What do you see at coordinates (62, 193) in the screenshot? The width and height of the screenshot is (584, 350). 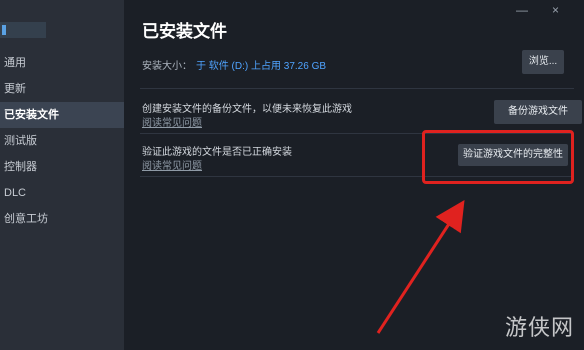 I see `sidebar-item-dlc: DLC` at bounding box center [62, 193].